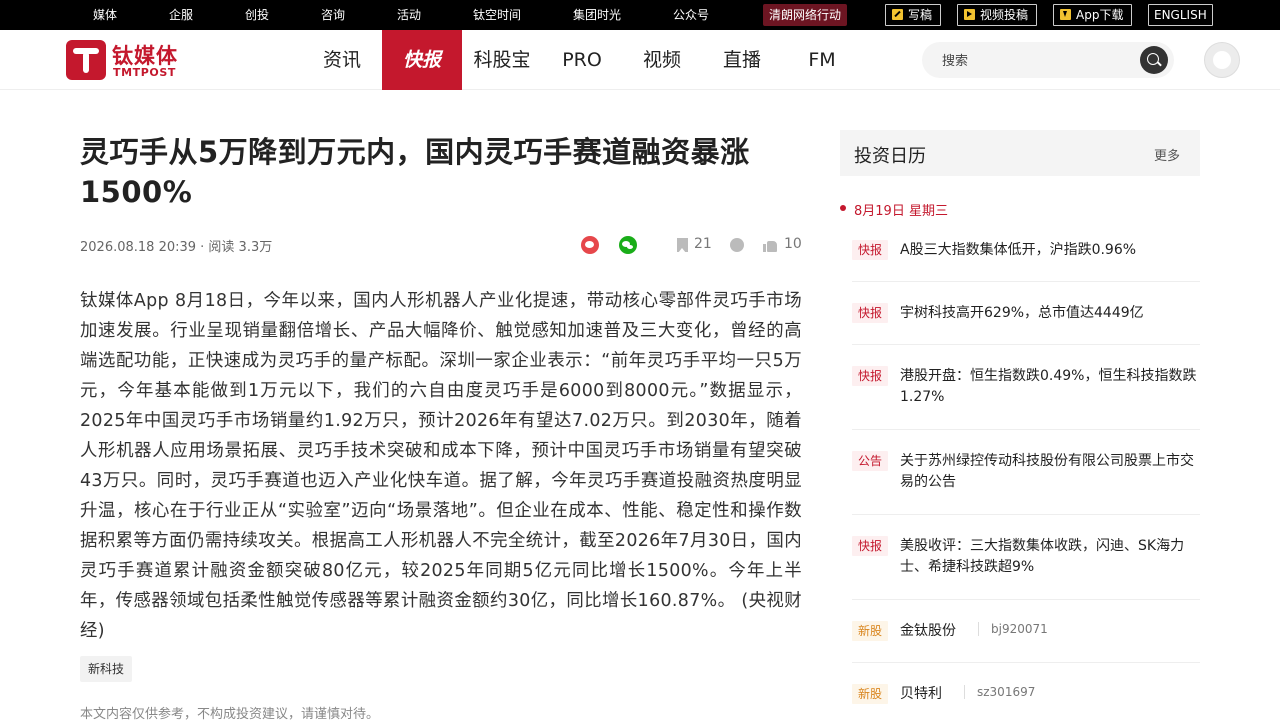 This screenshot has height=722, width=1280. Describe the element at coordinates (502, 60) in the screenshot. I see `nav-kegubao: 科股宝` at that location.